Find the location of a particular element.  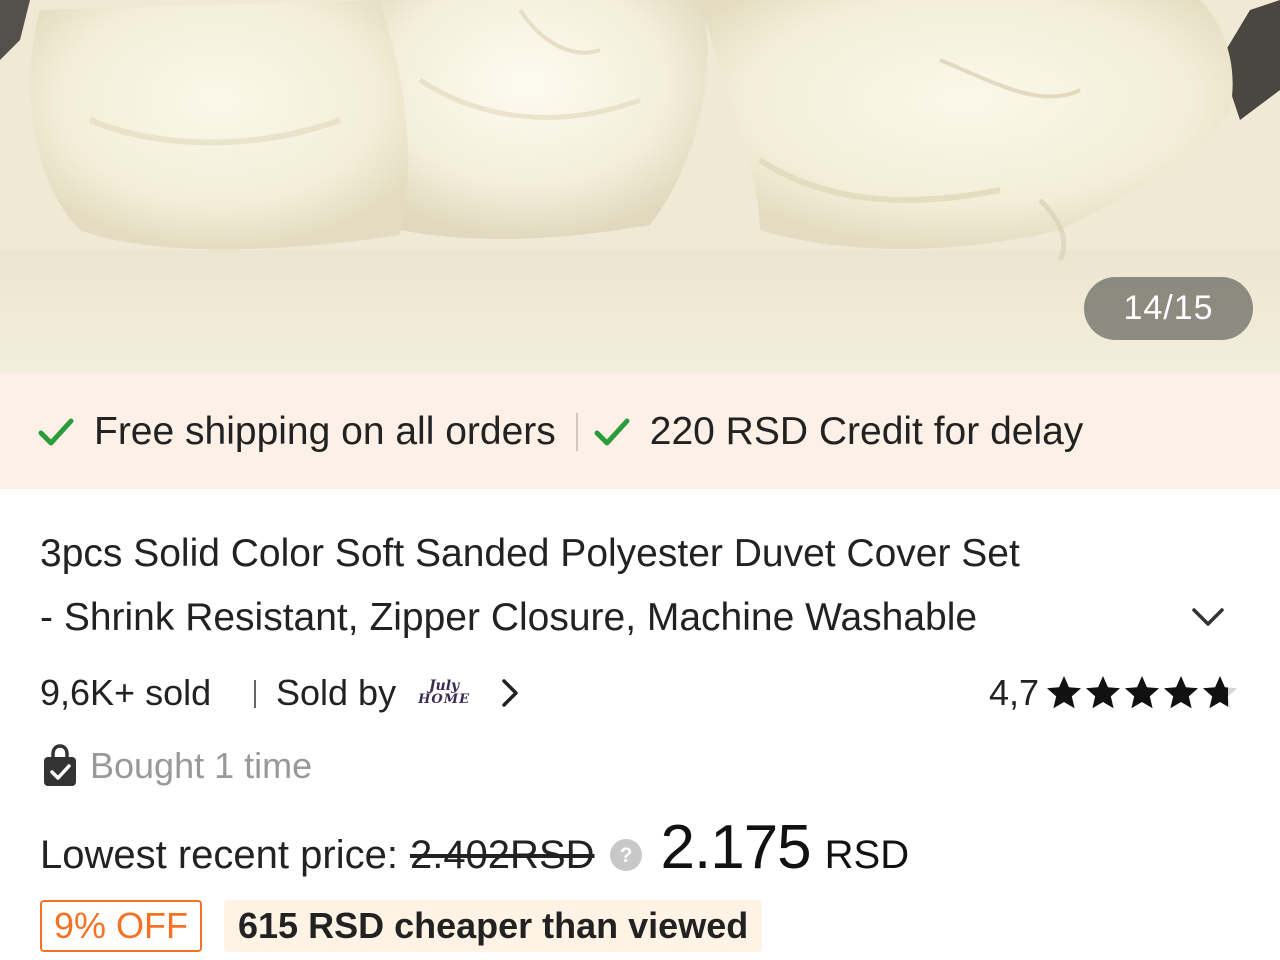

seller-logo: July HOME is located at coordinates (444, 693).